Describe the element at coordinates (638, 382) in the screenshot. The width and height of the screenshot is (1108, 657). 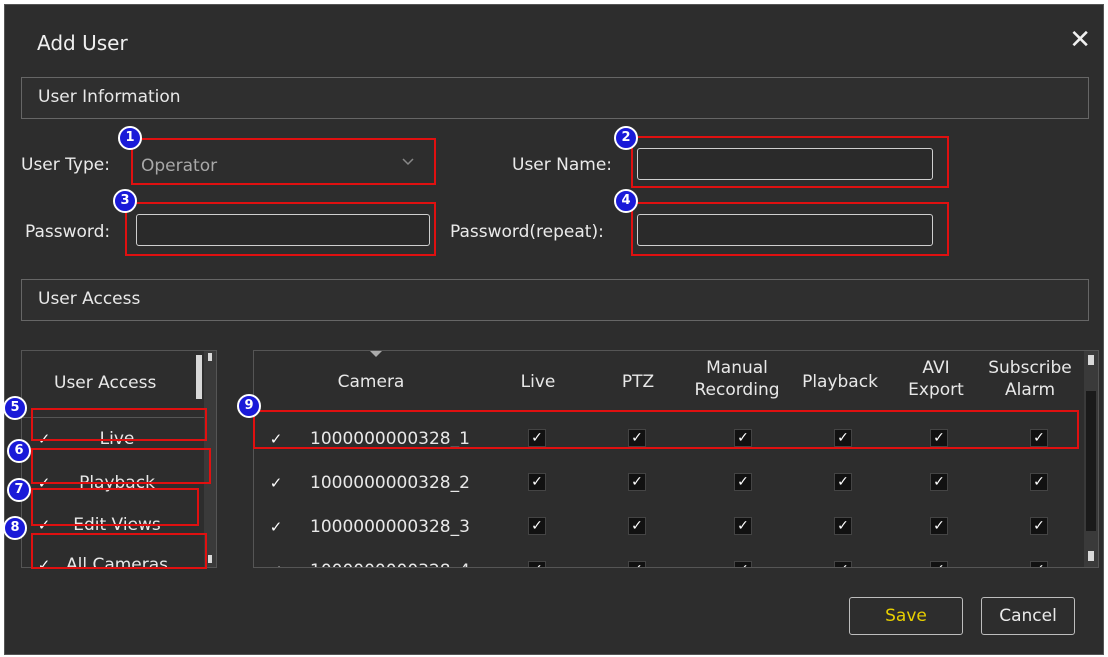
I see `column-header-ptz: PTZ` at that location.